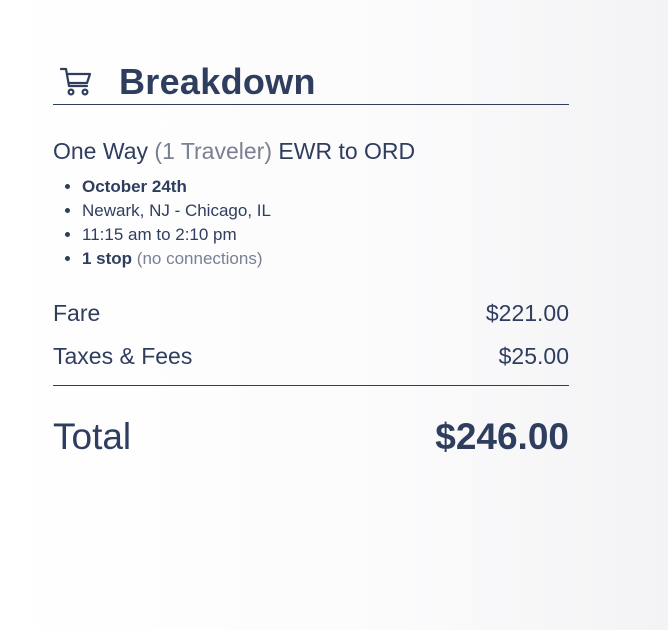  What do you see at coordinates (325, 235) in the screenshot?
I see `detail-time: 11:15 am to 2:10 pm` at bounding box center [325, 235].